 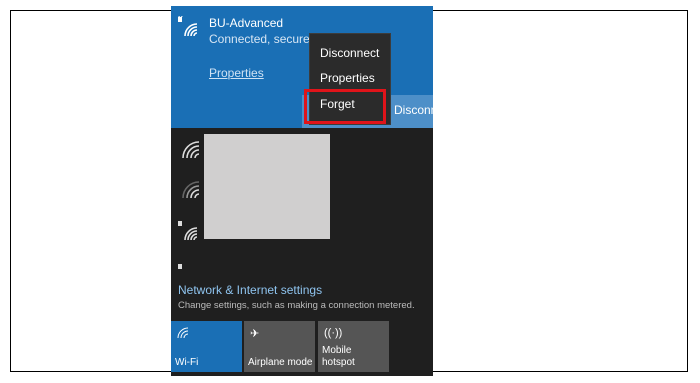 What do you see at coordinates (206, 346) in the screenshot?
I see `wifi-tile: Wi-Fi` at bounding box center [206, 346].